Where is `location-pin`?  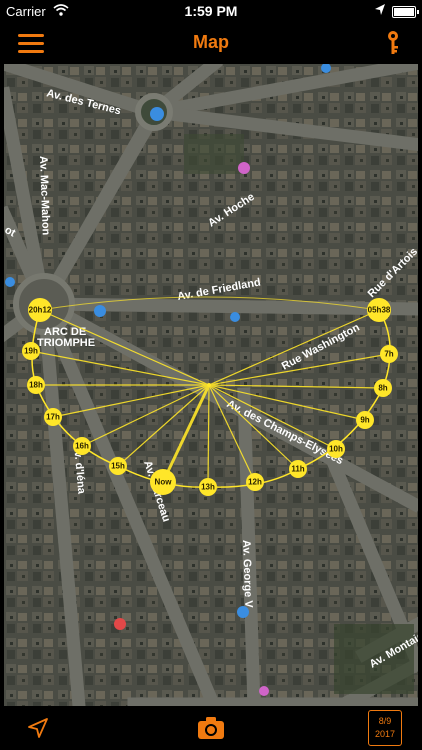
location-pin is located at coordinates (209, 385).